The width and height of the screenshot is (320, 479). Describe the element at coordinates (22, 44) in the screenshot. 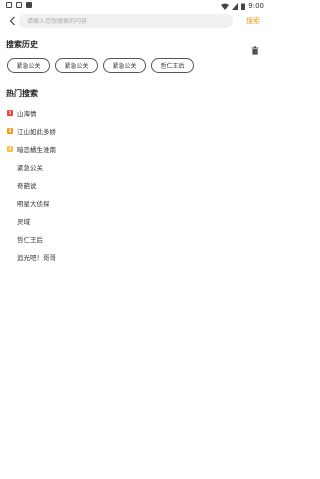

I see `history-title: 搜索历史` at that location.